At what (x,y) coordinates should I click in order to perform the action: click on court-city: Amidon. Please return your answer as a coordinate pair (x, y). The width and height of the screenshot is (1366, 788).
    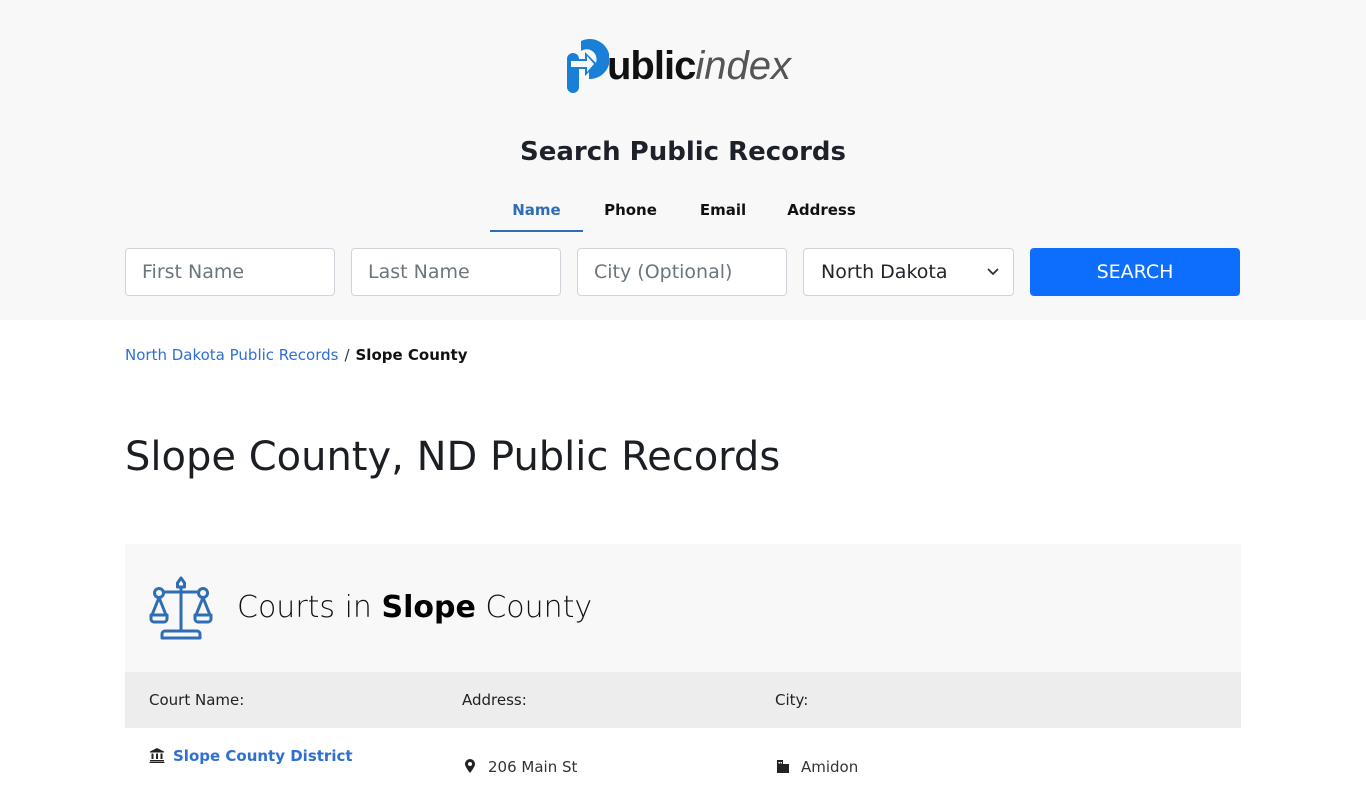
    Looking at the image, I should click on (830, 767).